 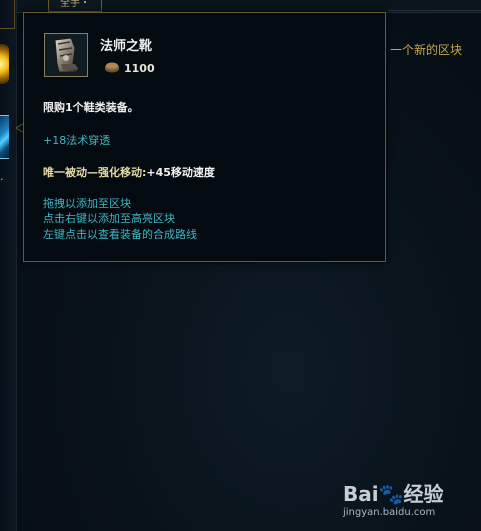 I want to click on top-tab: 全手・, so click(x=75, y=6).